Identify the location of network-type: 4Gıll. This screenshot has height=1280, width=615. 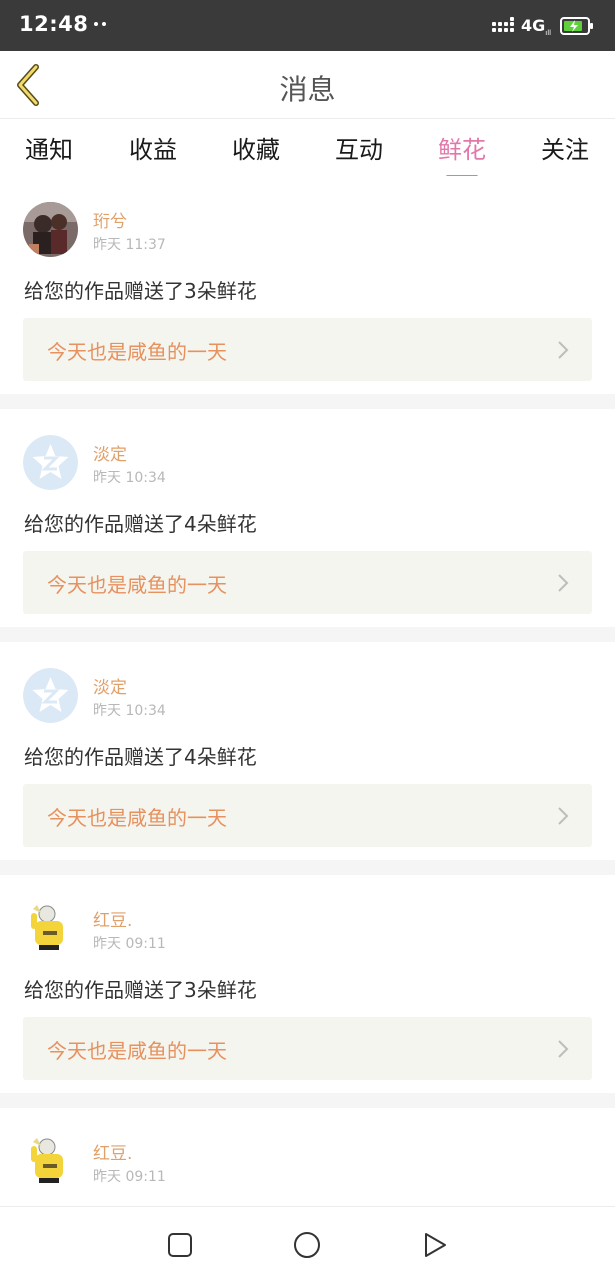
(536, 27).